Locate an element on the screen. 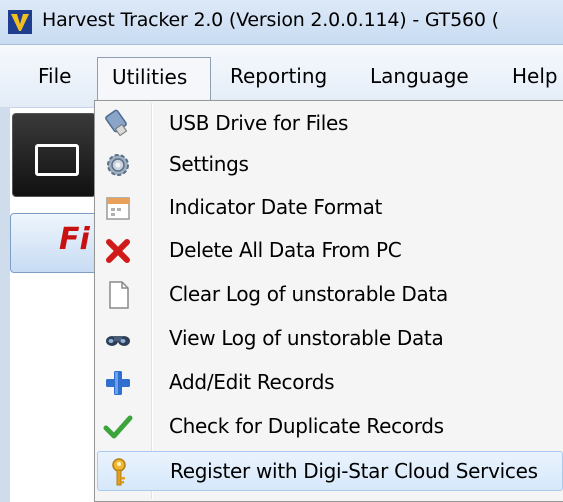 This screenshot has width=563, height=502. open-folder-button is located at coordinates (54, 155).